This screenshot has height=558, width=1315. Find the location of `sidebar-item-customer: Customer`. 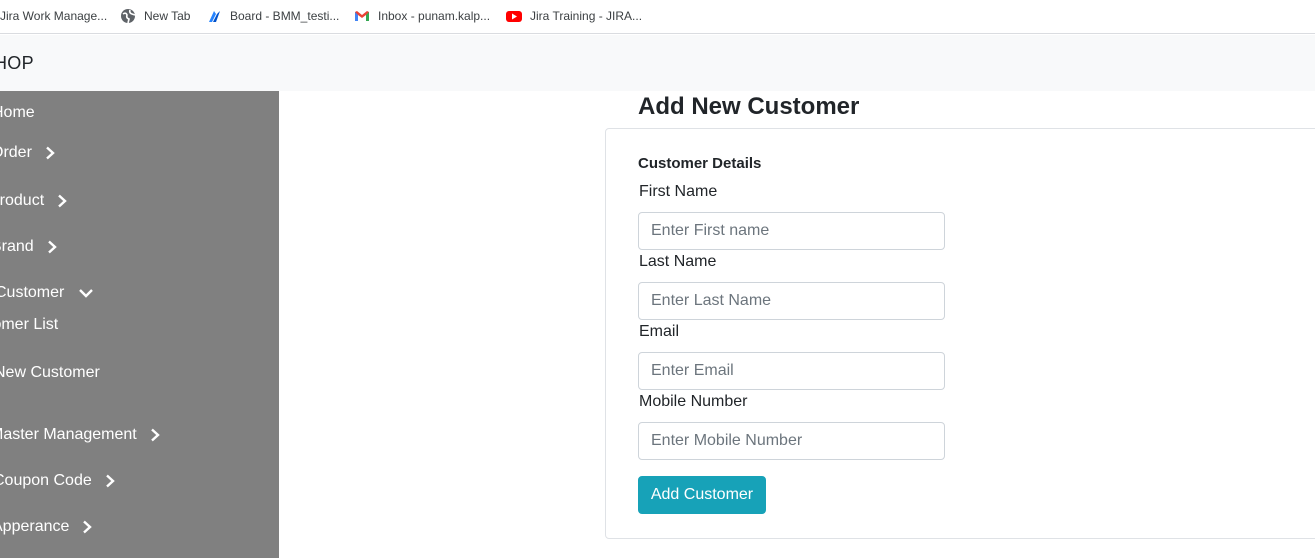

sidebar-item-customer: Customer is located at coordinates (47, 293).